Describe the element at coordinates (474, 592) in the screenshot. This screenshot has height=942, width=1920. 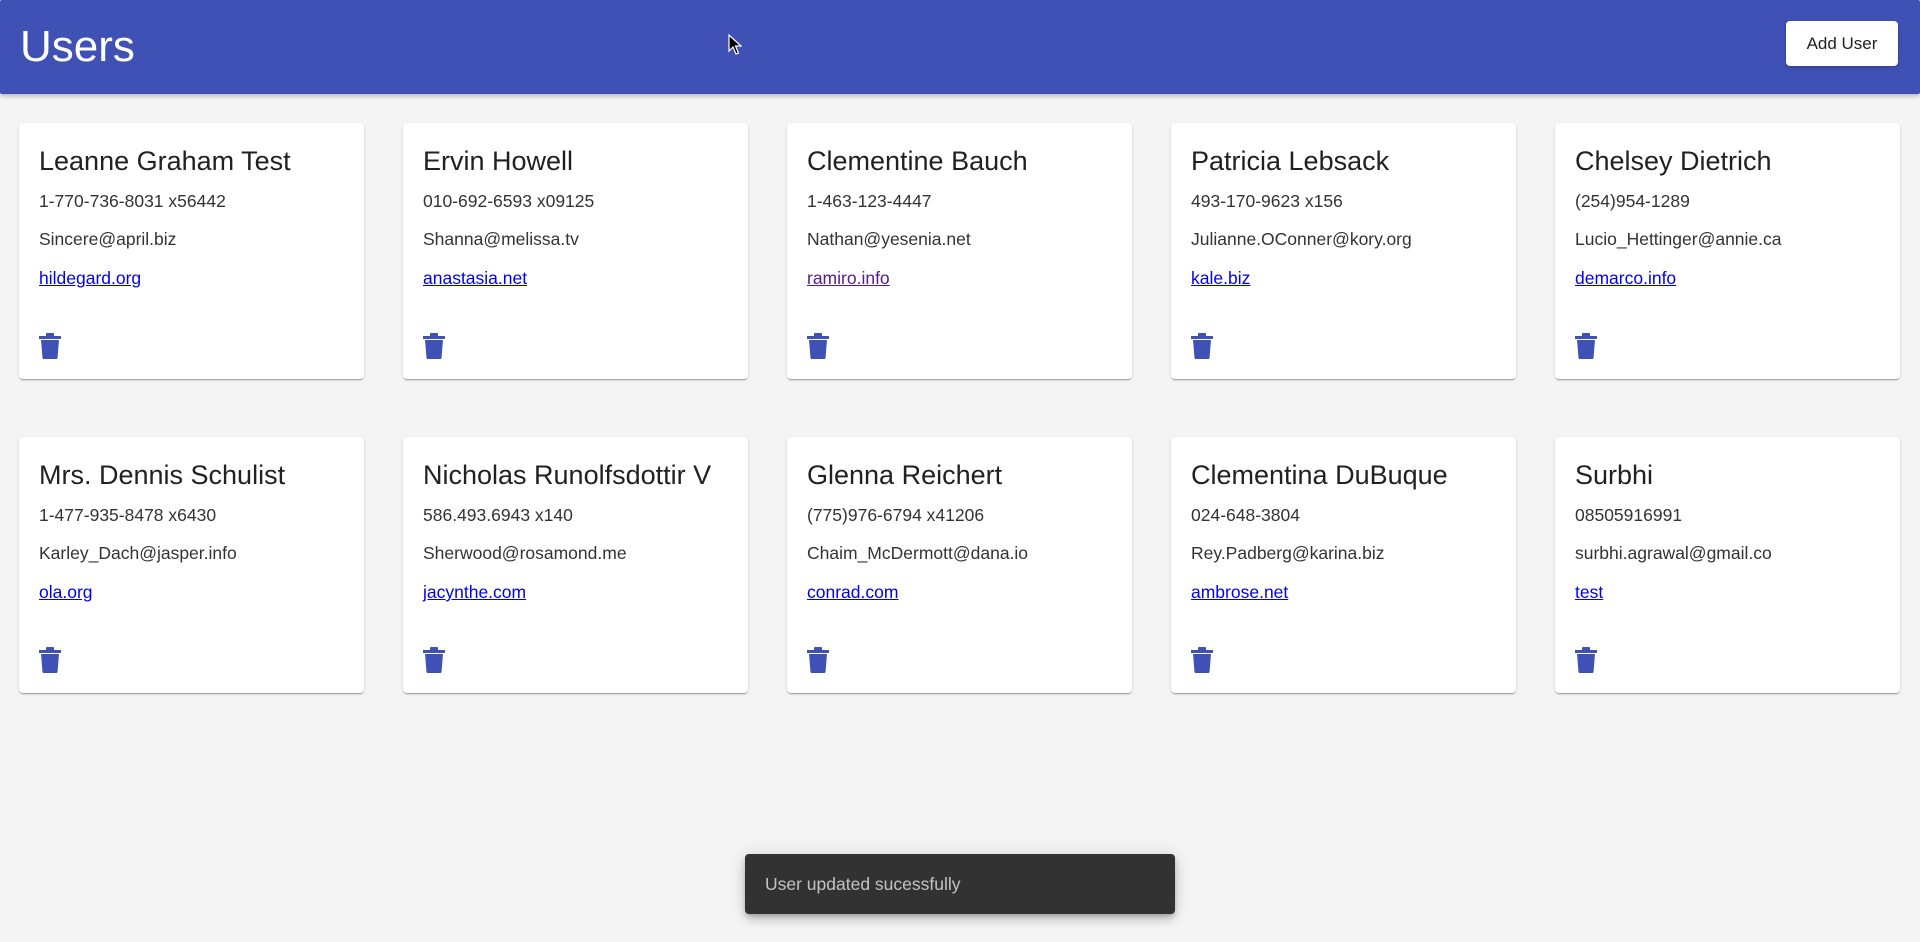
I see `user-website-link: jacynthe.com` at that location.